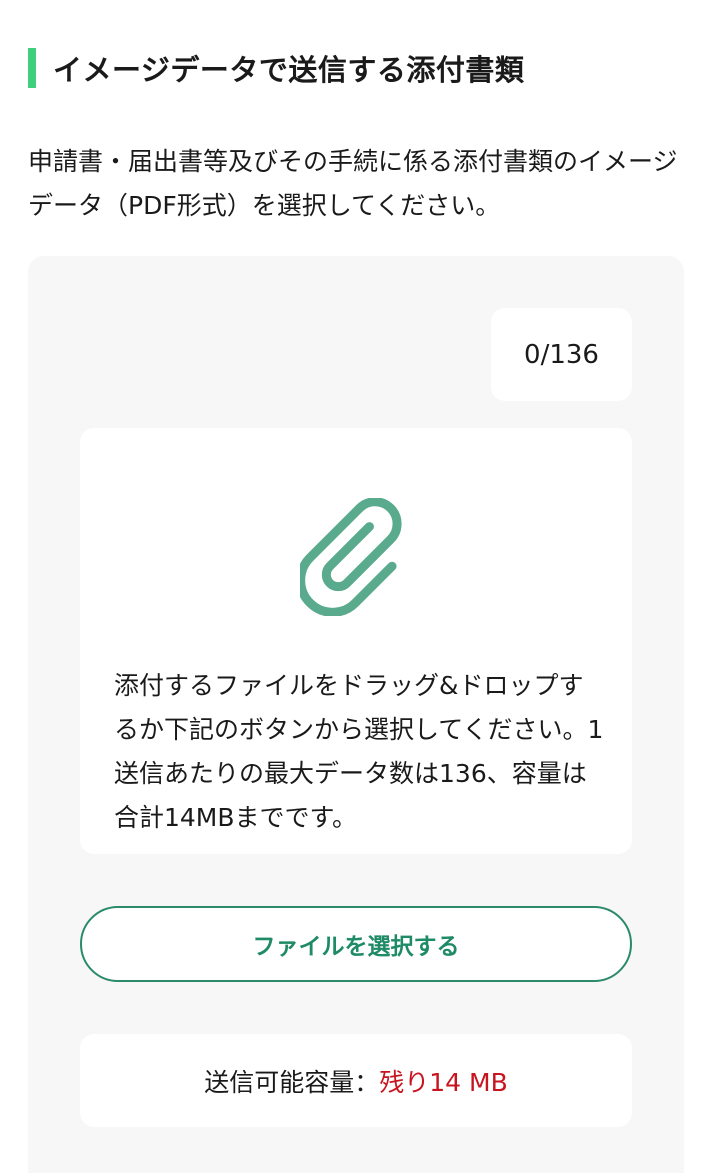  Describe the element at coordinates (289, 70) in the screenshot. I see `section-title: イメージデータで送信する添付書類` at that location.